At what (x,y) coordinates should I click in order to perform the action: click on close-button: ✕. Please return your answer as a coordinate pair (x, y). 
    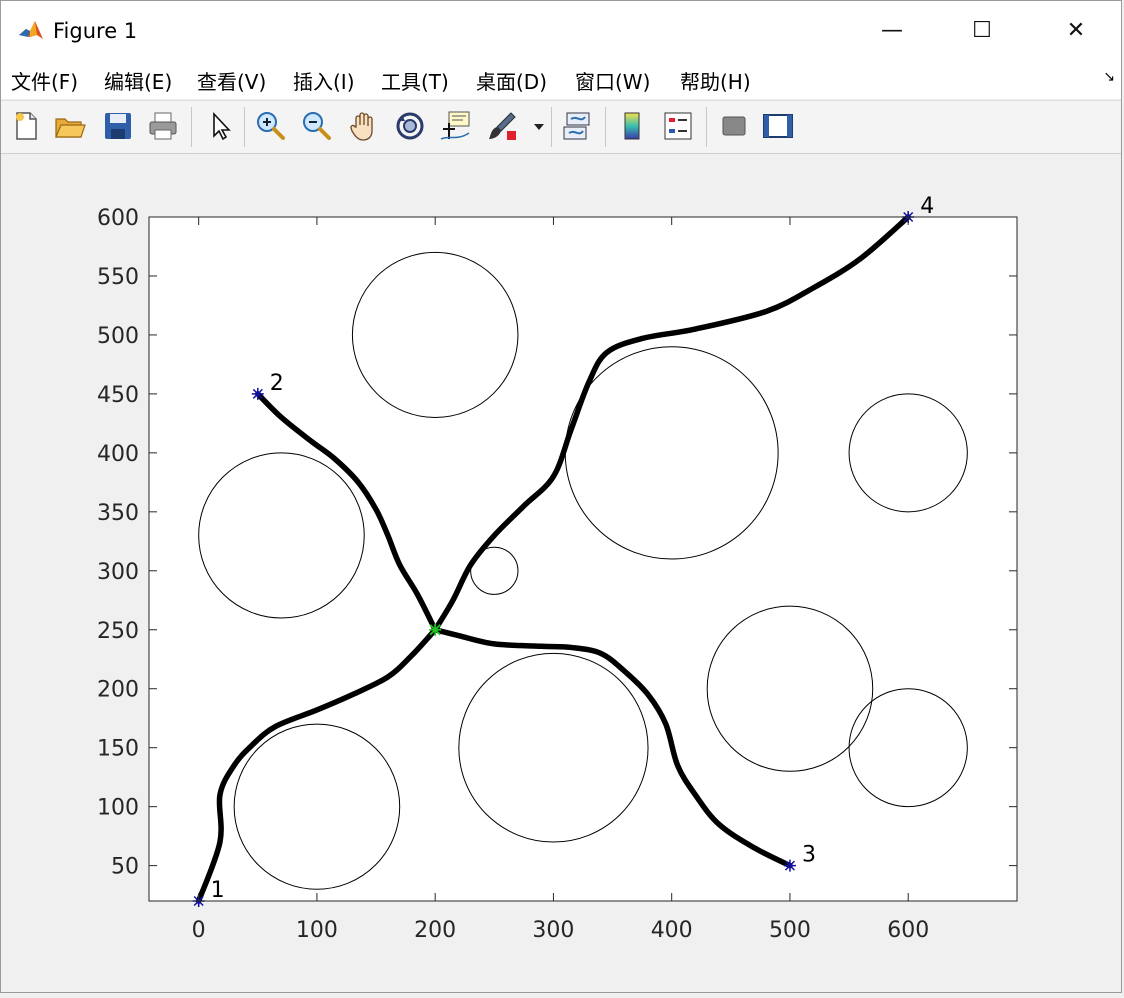
    Looking at the image, I should click on (1076, 31).